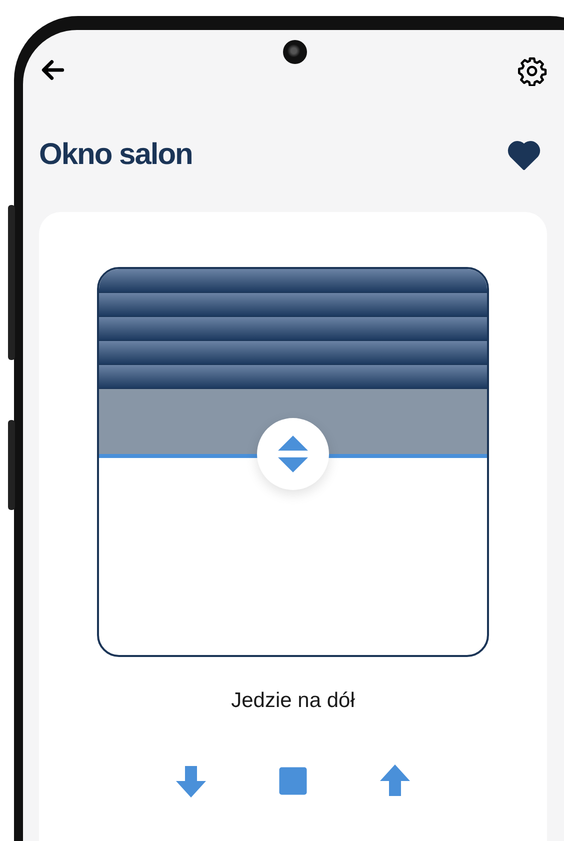  Describe the element at coordinates (532, 71) in the screenshot. I see `settings-icon` at that location.